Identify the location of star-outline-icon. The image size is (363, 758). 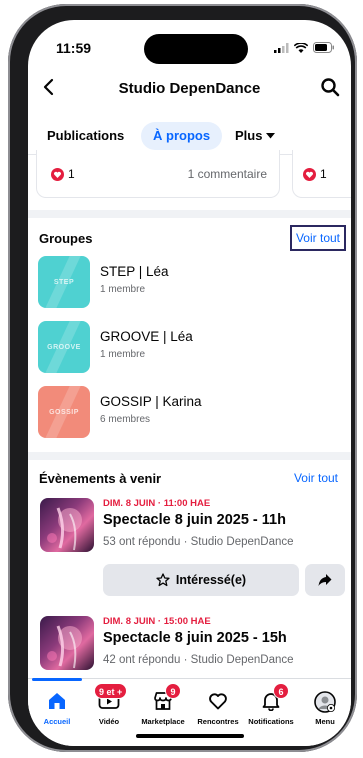
(163, 580).